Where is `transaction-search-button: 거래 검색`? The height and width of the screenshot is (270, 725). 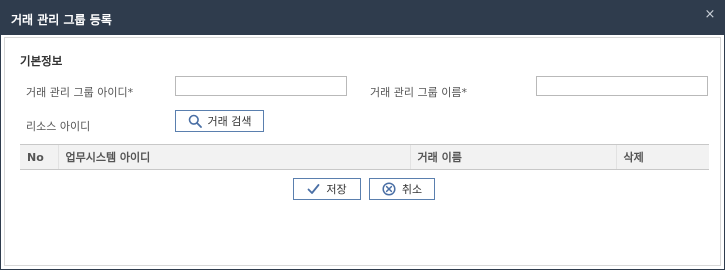
transaction-search-button: 거래 검색 is located at coordinates (219, 121).